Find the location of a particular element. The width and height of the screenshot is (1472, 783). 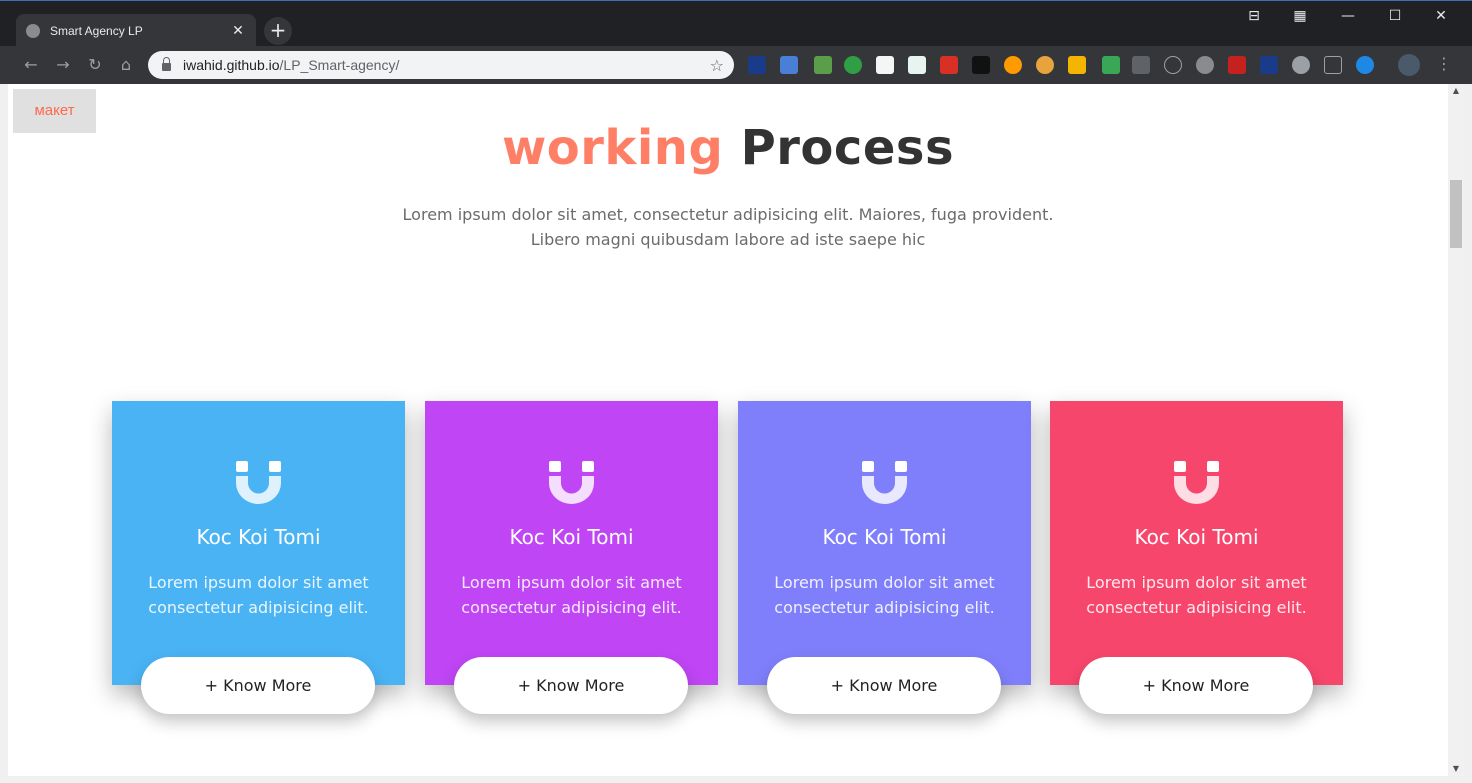

minimize-button: — is located at coordinates (1348, 16).